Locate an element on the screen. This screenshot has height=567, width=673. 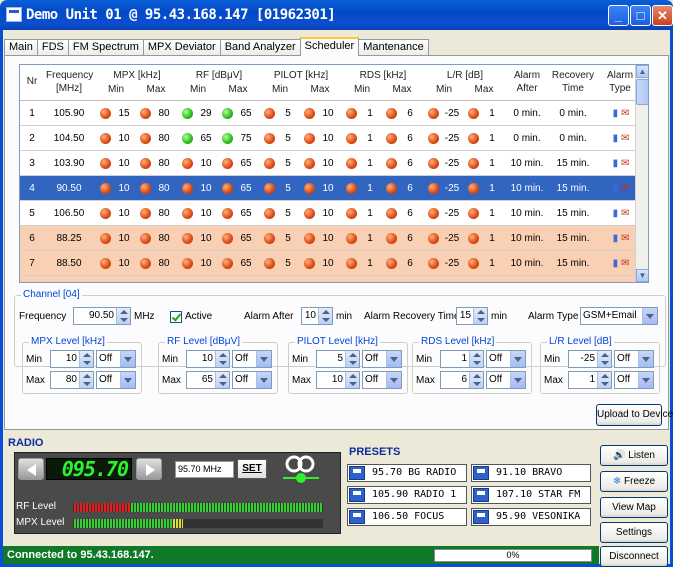
frequency-spinner: 90.50 is located at coordinates (102, 316).